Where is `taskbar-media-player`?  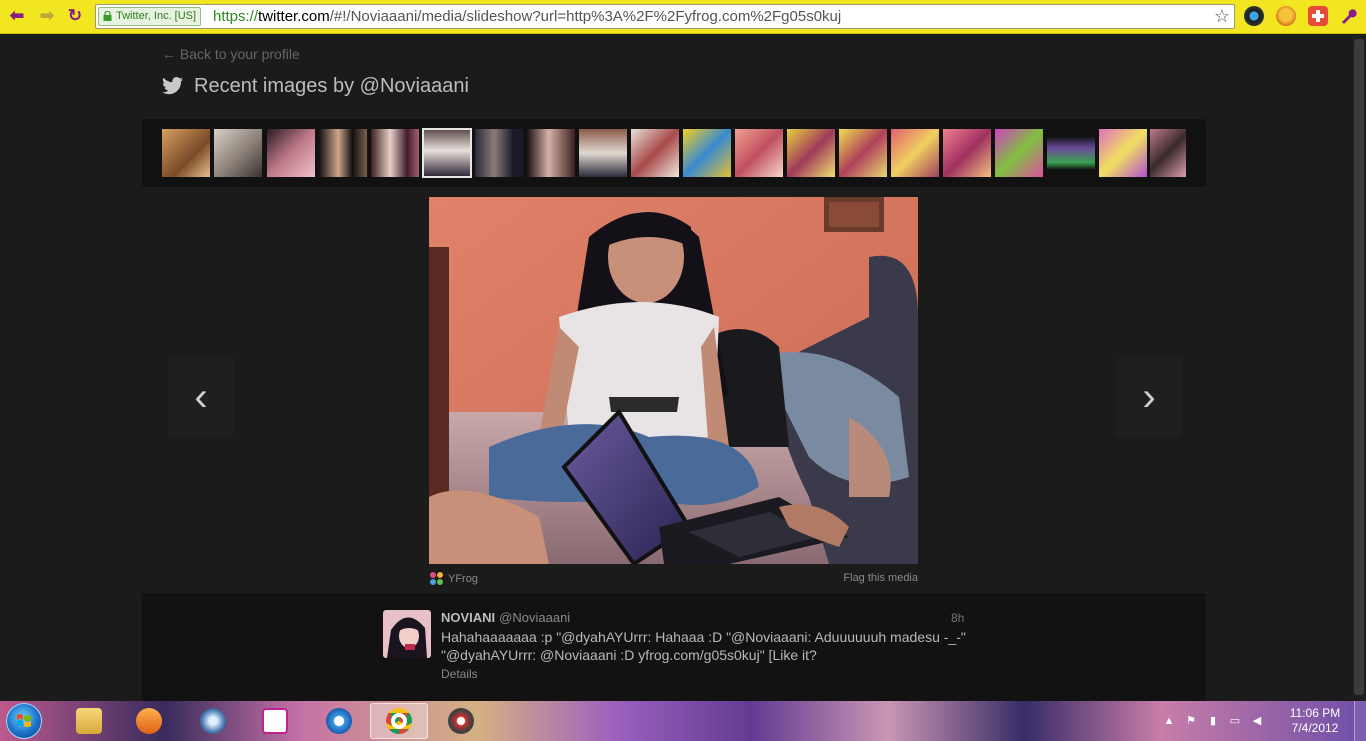 taskbar-media-player is located at coordinates (149, 721).